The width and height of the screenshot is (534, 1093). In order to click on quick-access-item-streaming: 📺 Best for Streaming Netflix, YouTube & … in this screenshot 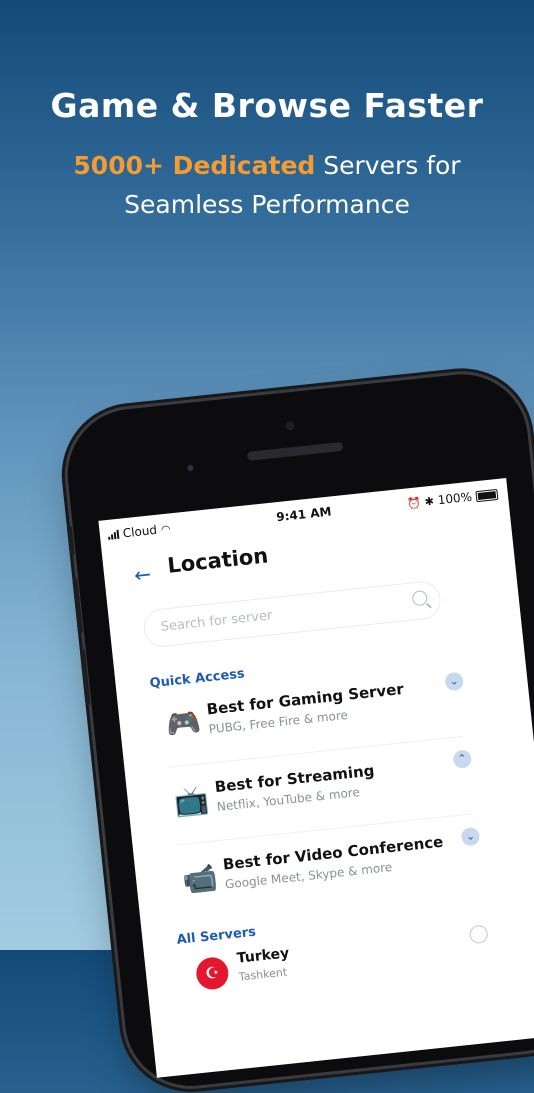, I will do `click(319, 792)`.